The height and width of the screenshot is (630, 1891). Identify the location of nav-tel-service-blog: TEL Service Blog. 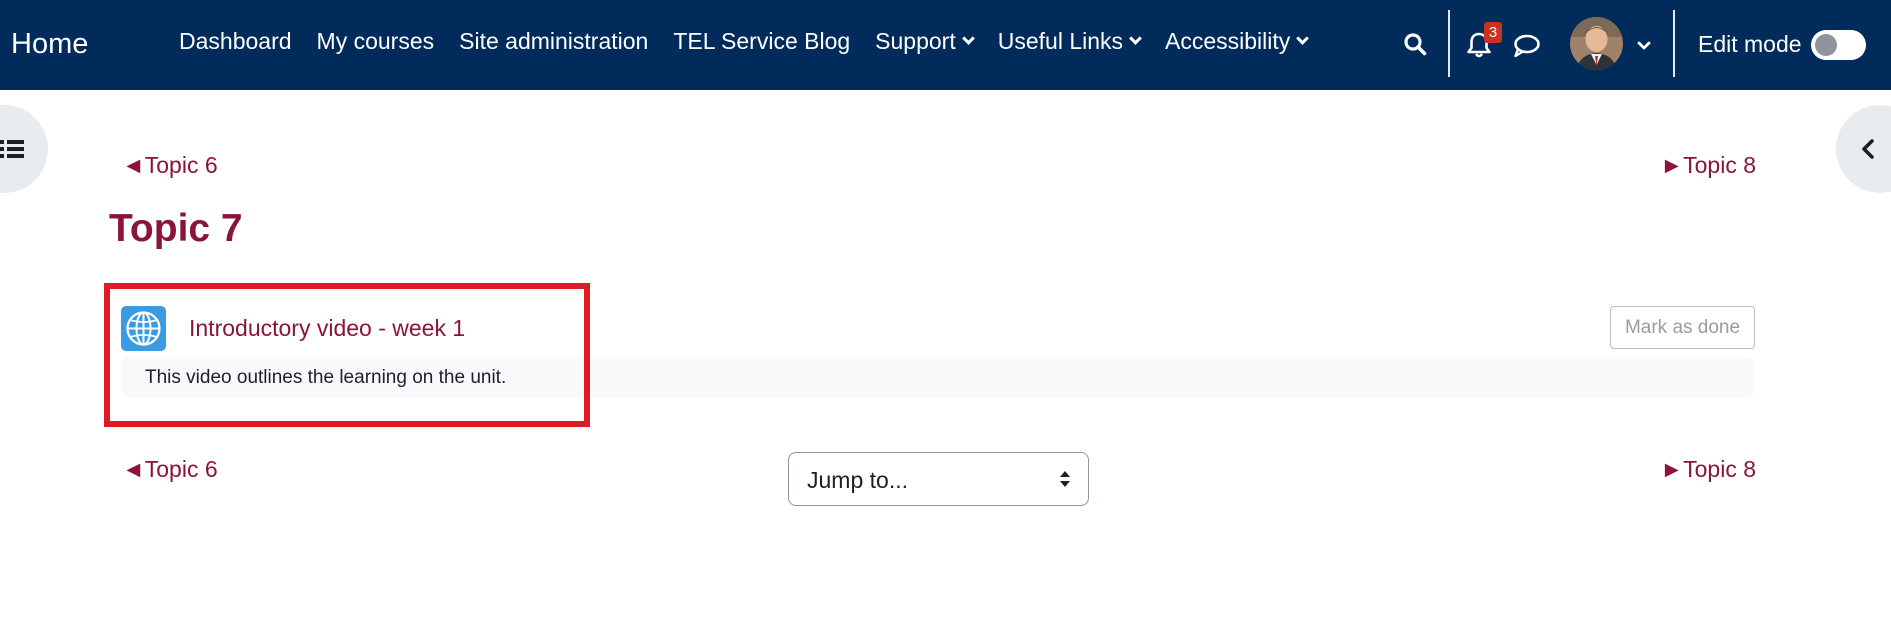
(761, 41).